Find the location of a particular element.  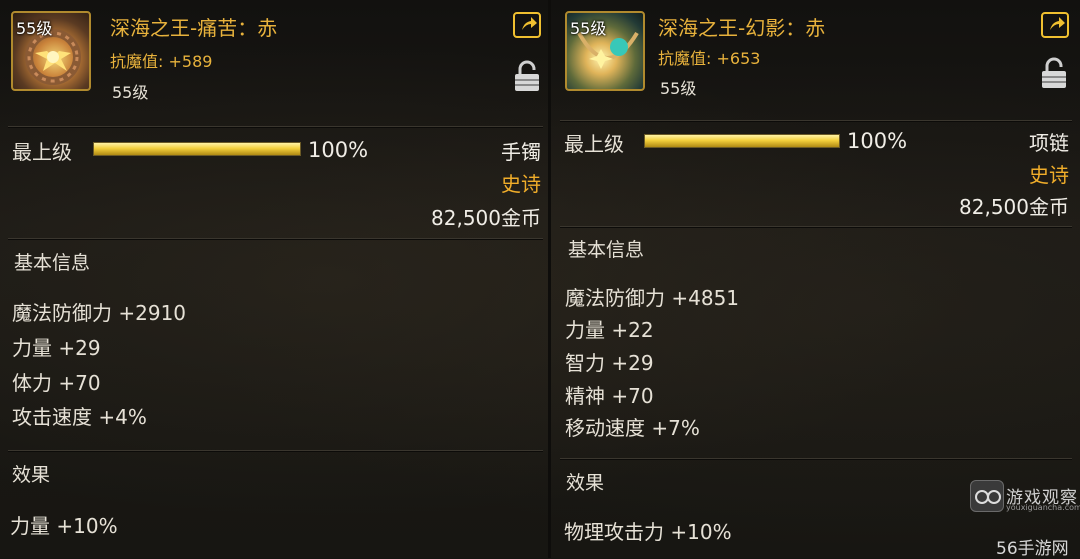

item-name: 深海之王-痛苦：赤 is located at coordinates (194, 28).